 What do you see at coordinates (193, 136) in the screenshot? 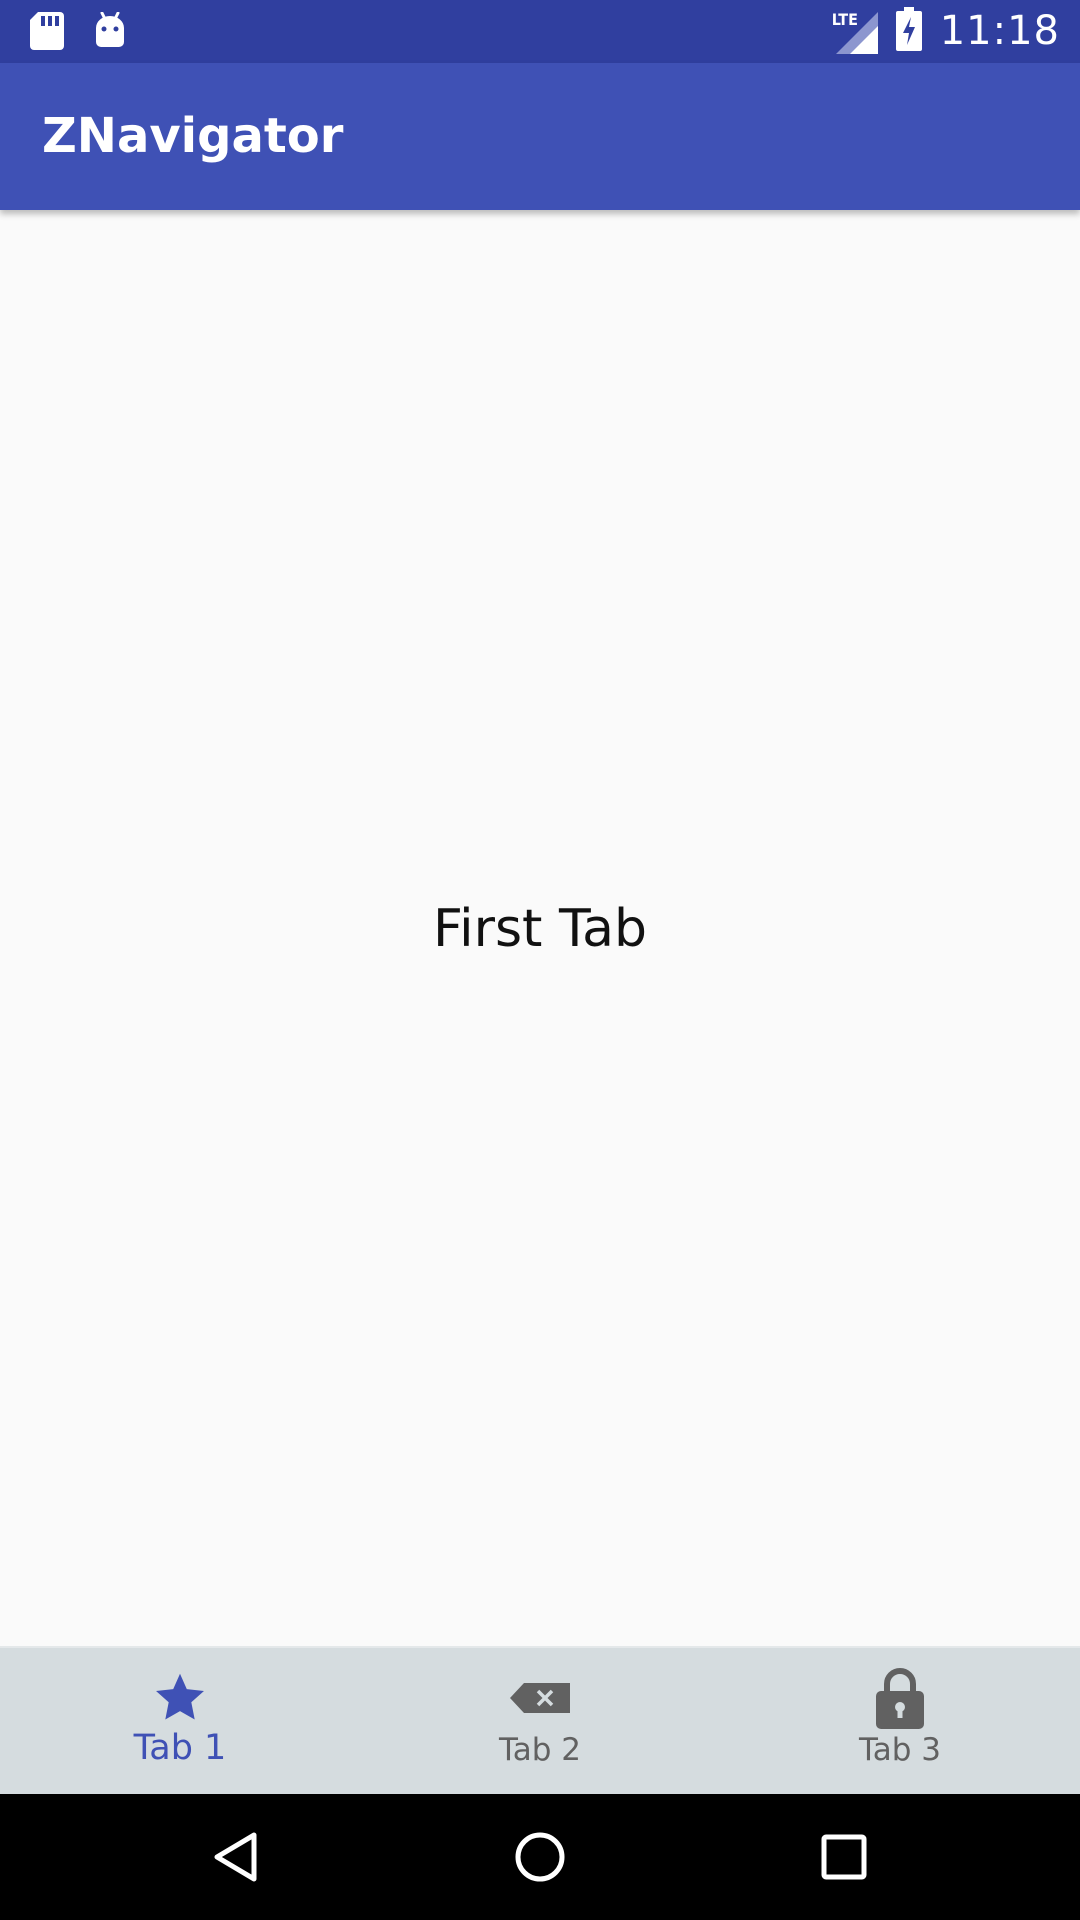
I see `app-title: ZNavigator` at bounding box center [193, 136].